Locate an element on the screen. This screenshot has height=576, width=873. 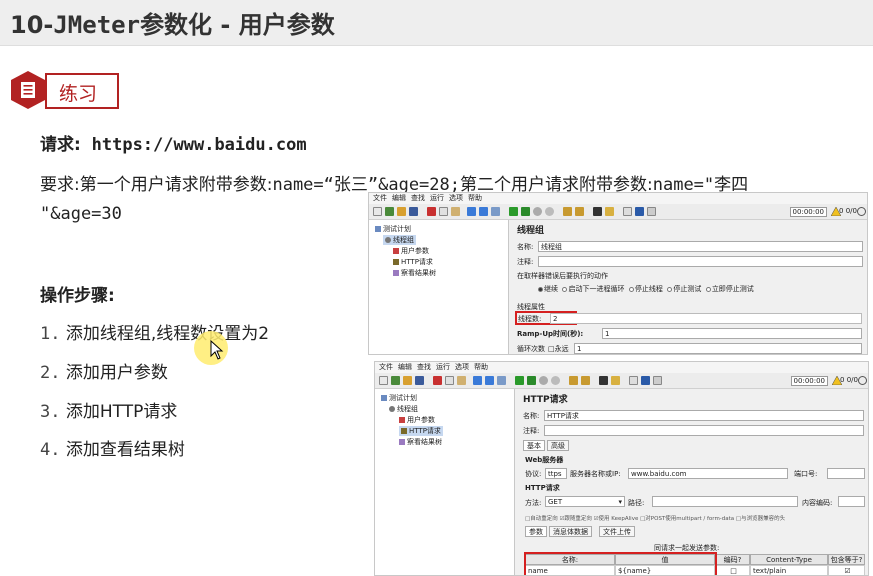
loop-label: 循环次数 is located at coordinates (531, 349).